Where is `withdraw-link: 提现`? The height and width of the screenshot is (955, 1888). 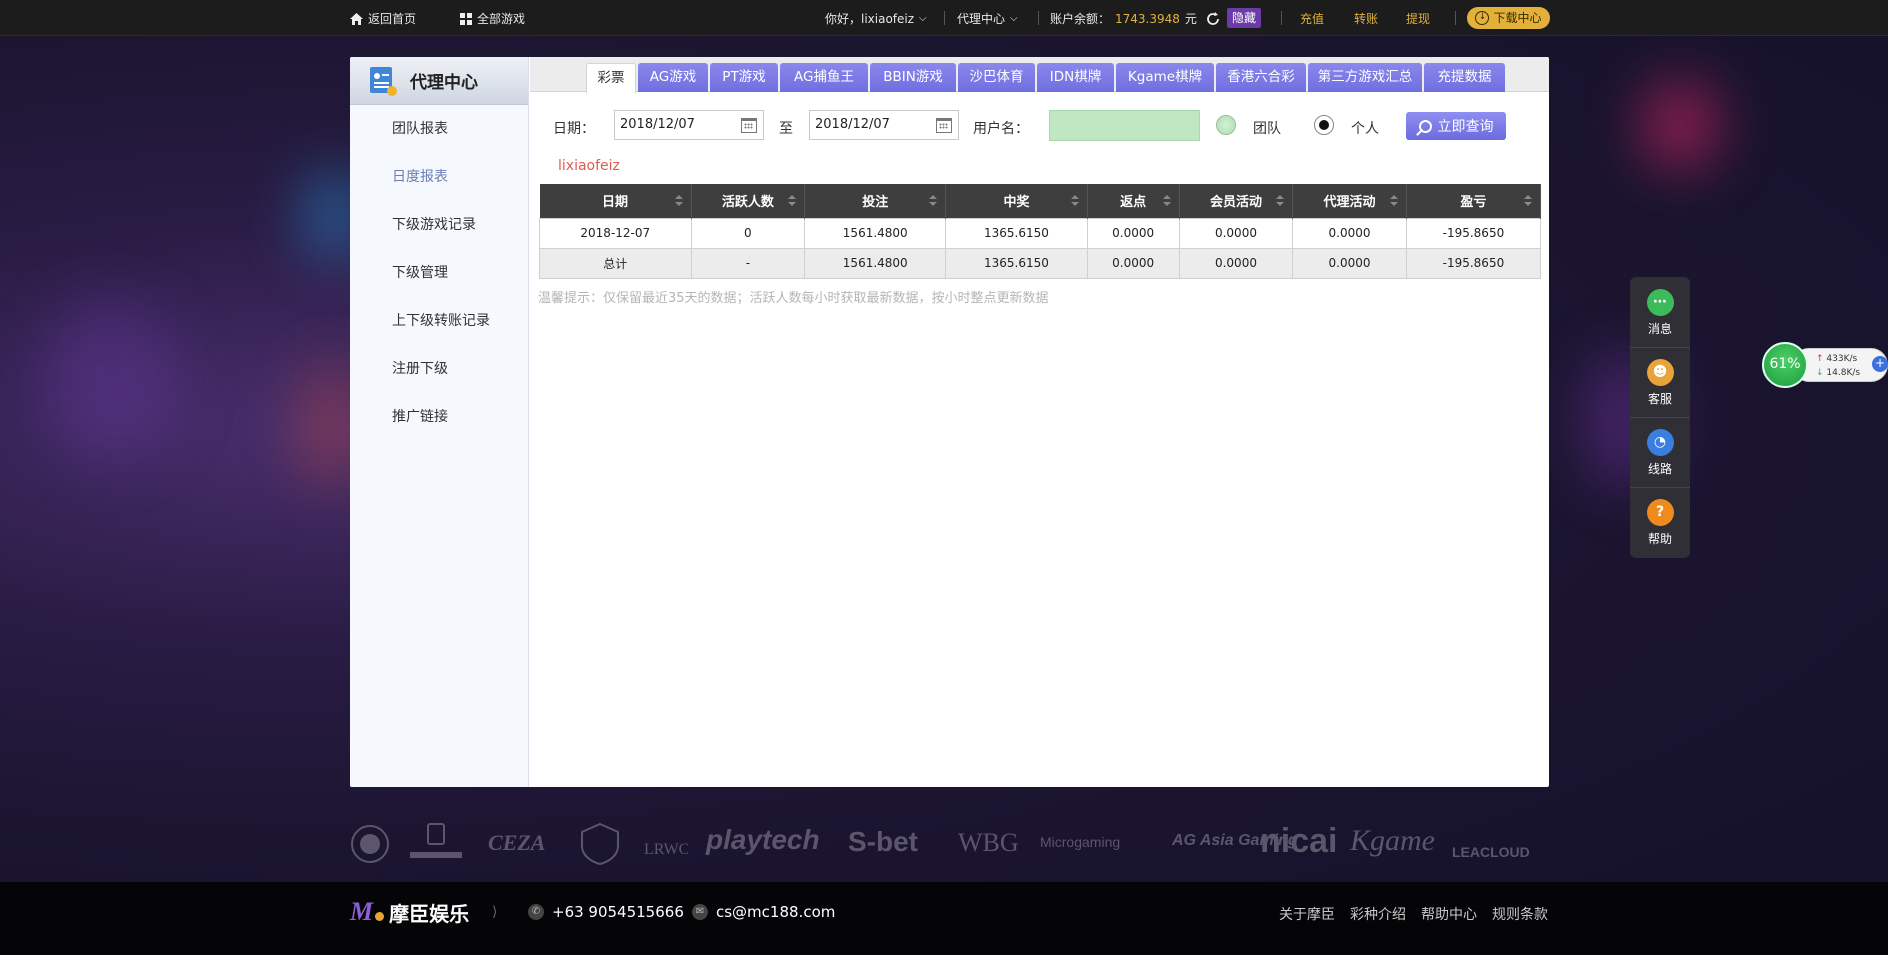 withdraw-link: 提现 is located at coordinates (1418, 18).